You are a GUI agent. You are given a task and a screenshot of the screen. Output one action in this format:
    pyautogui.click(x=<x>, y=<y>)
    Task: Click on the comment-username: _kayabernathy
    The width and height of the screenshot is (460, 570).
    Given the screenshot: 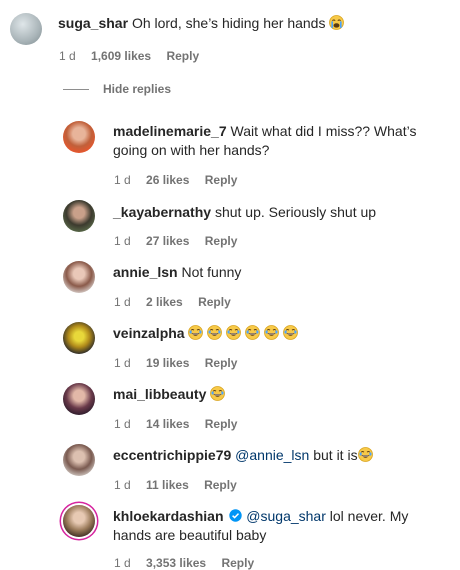 What is the action you would take?
    pyautogui.click(x=162, y=212)
    